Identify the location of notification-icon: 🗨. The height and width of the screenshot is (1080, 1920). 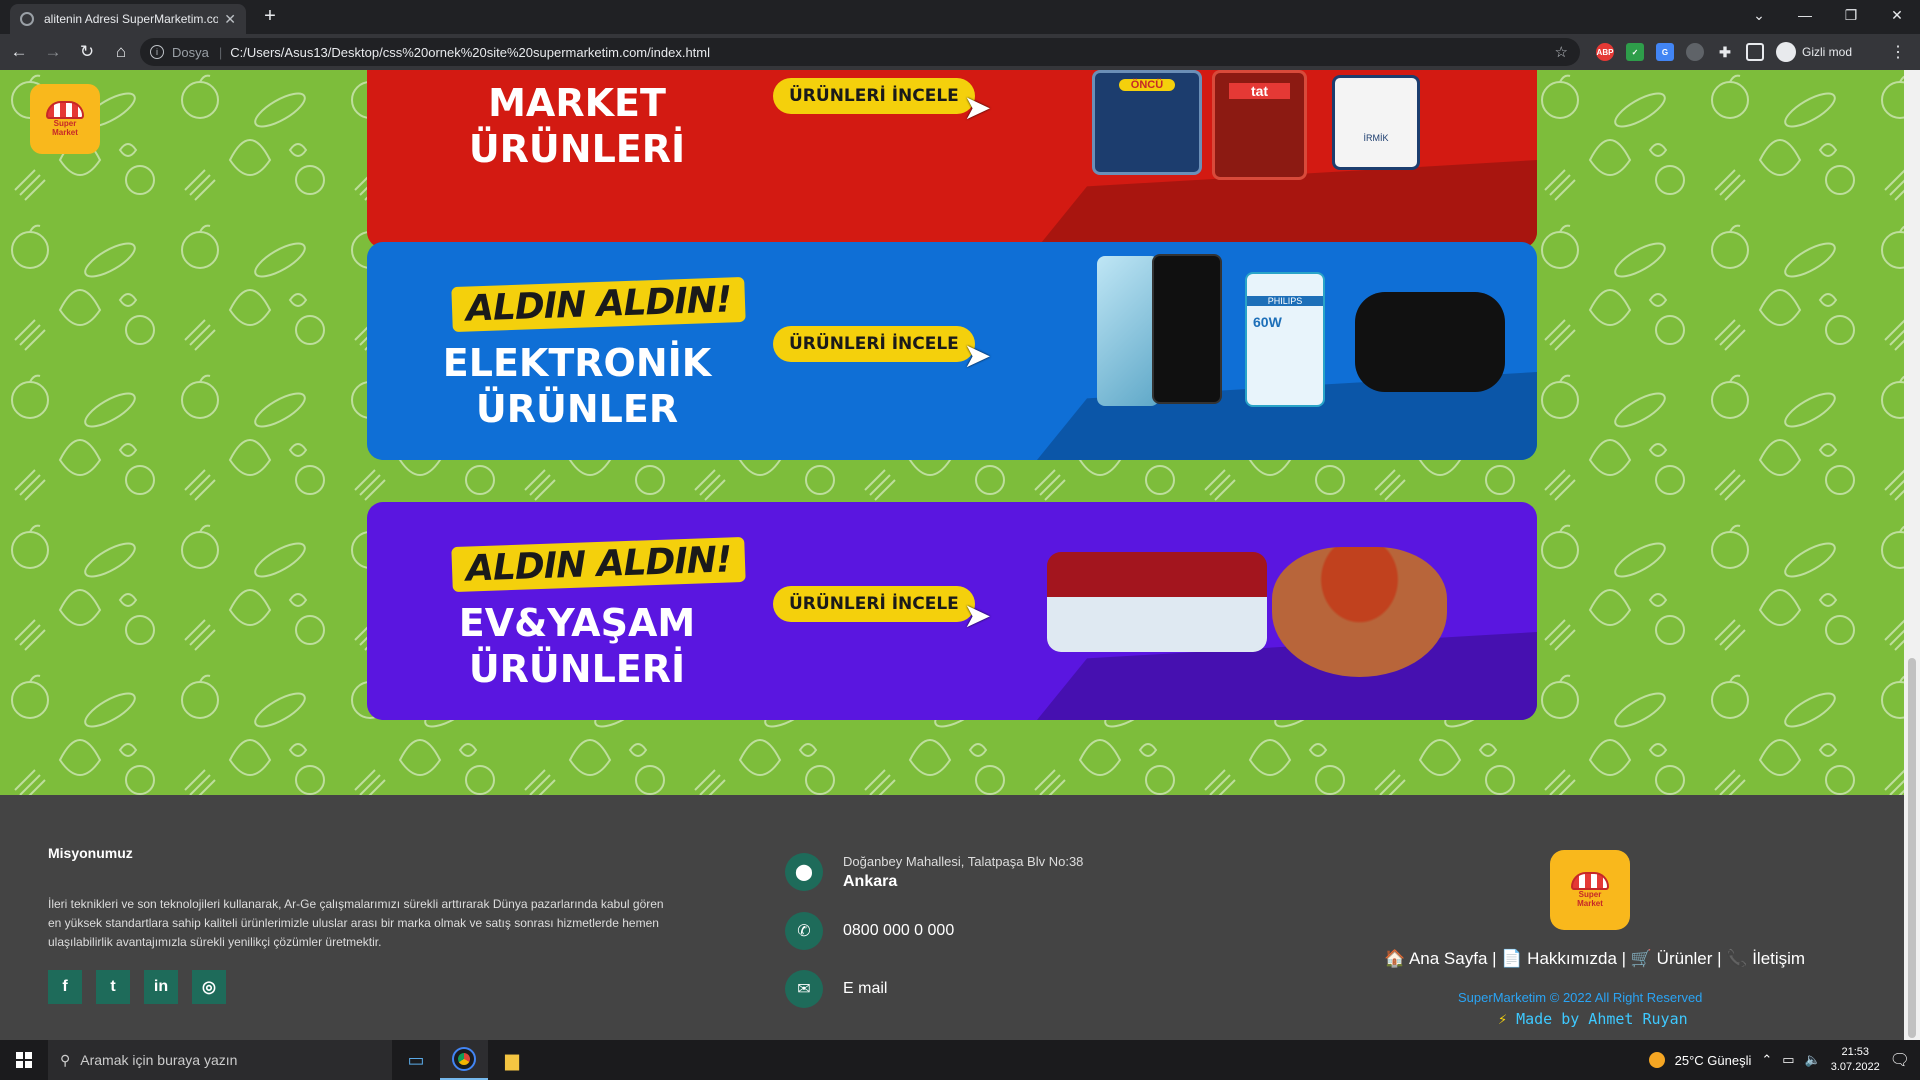
(1900, 1060).